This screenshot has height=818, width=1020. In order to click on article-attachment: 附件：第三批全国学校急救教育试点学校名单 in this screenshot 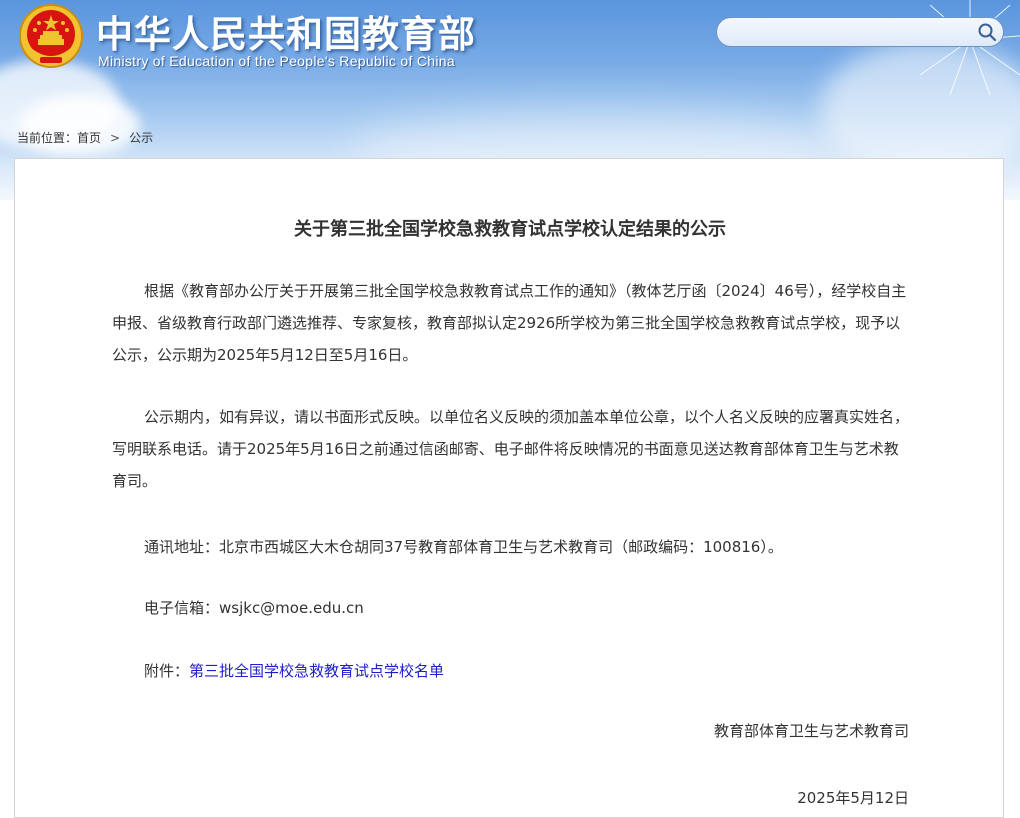, I will do `click(512, 671)`.